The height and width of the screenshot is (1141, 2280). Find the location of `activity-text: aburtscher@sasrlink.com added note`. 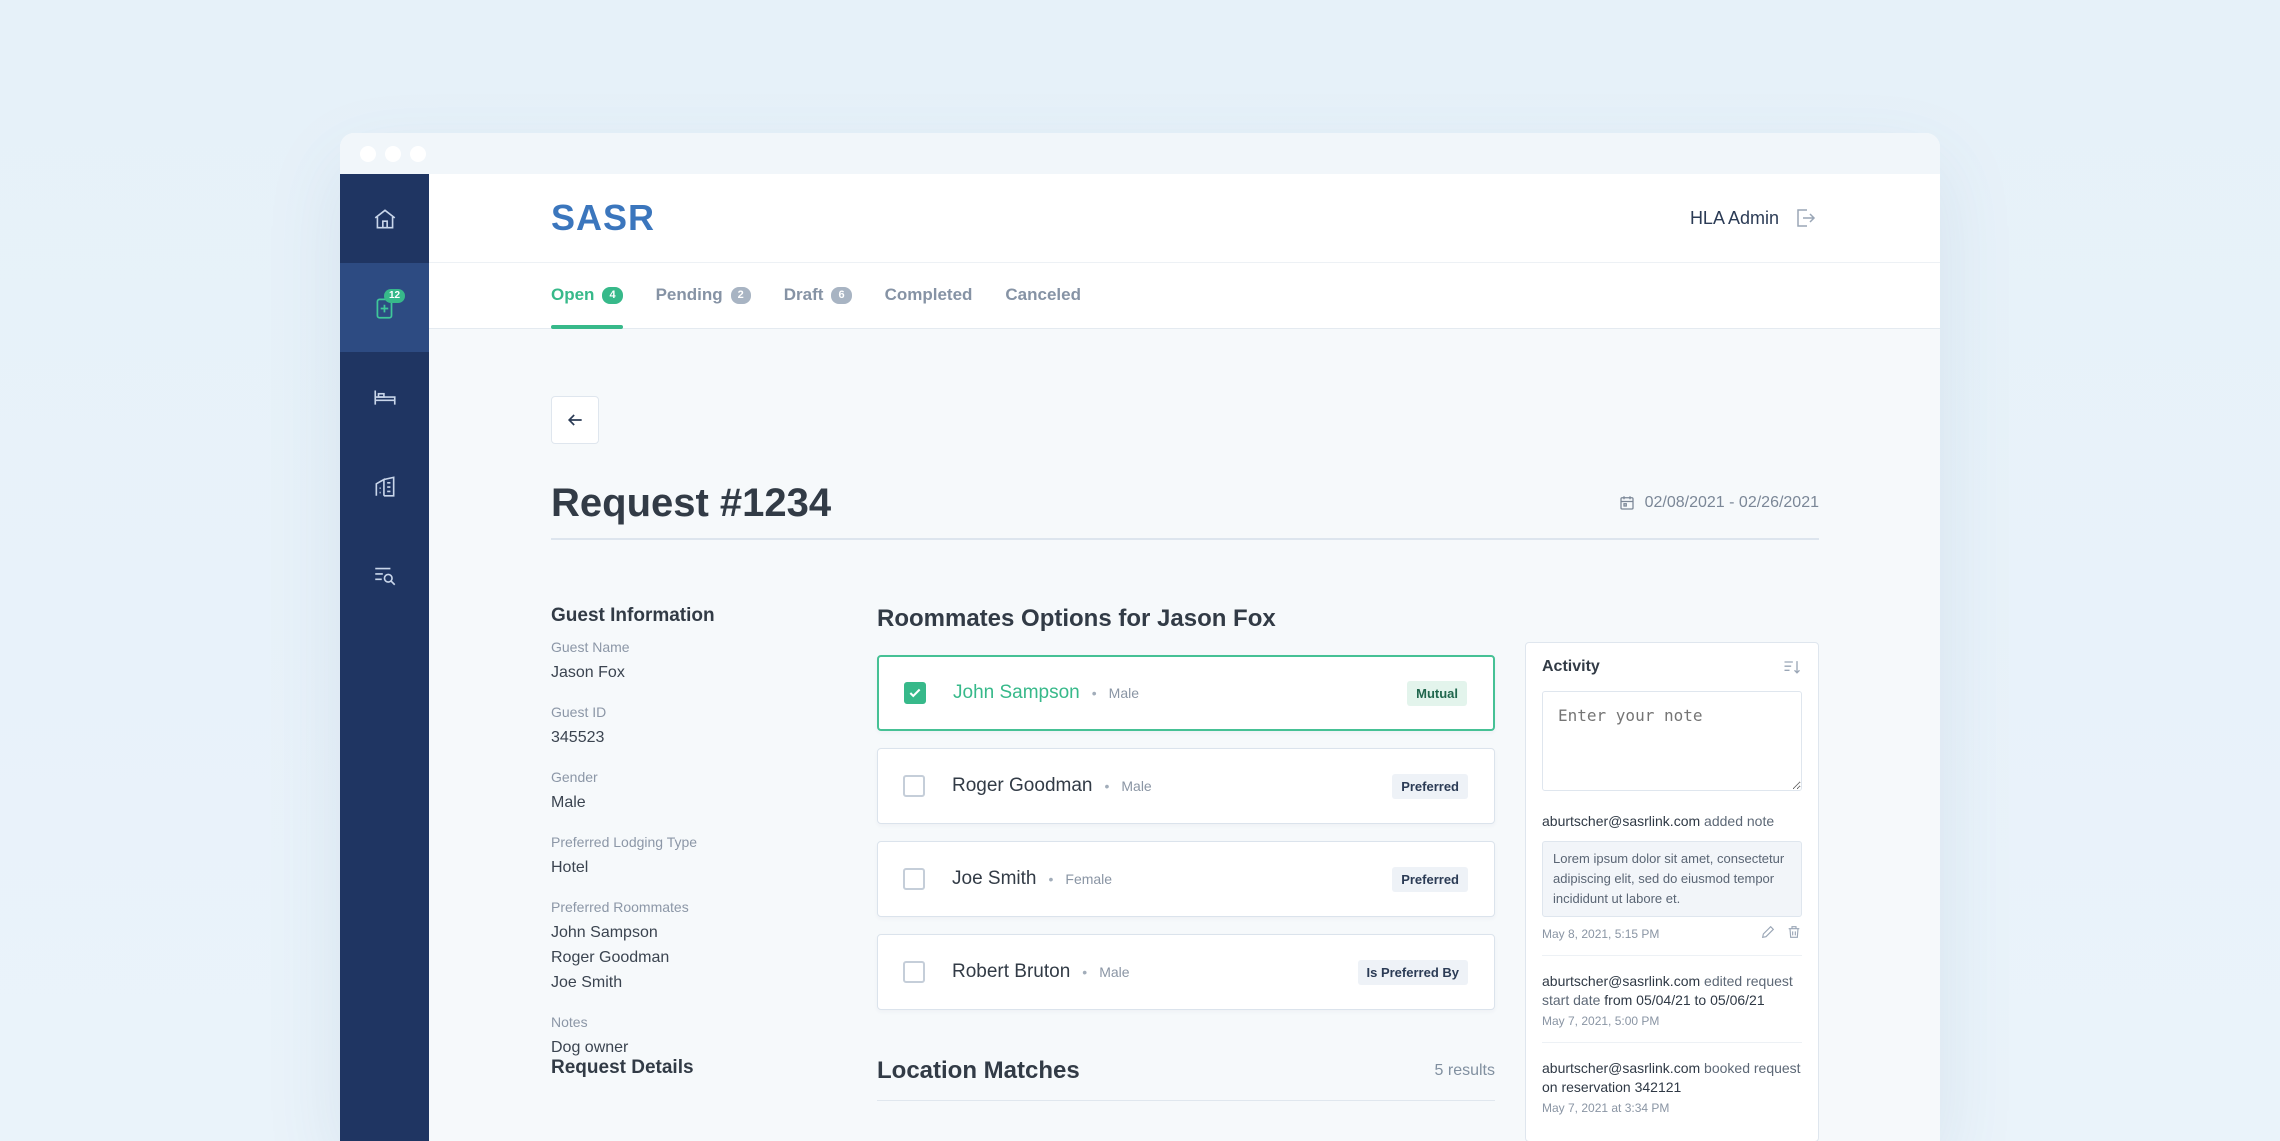

activity-text: aburtscher@sasrlink.com added note is located at coordinates (1672, 821).